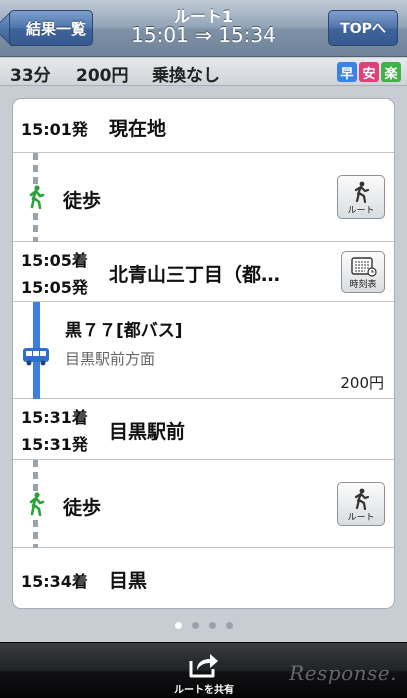  What do you see at coordinates (203, 350) in the screenshot?
I see `bus-segment-row: 黒７７[都バス] 目黒駅前方面 200円` at bounding box center [203, 350].